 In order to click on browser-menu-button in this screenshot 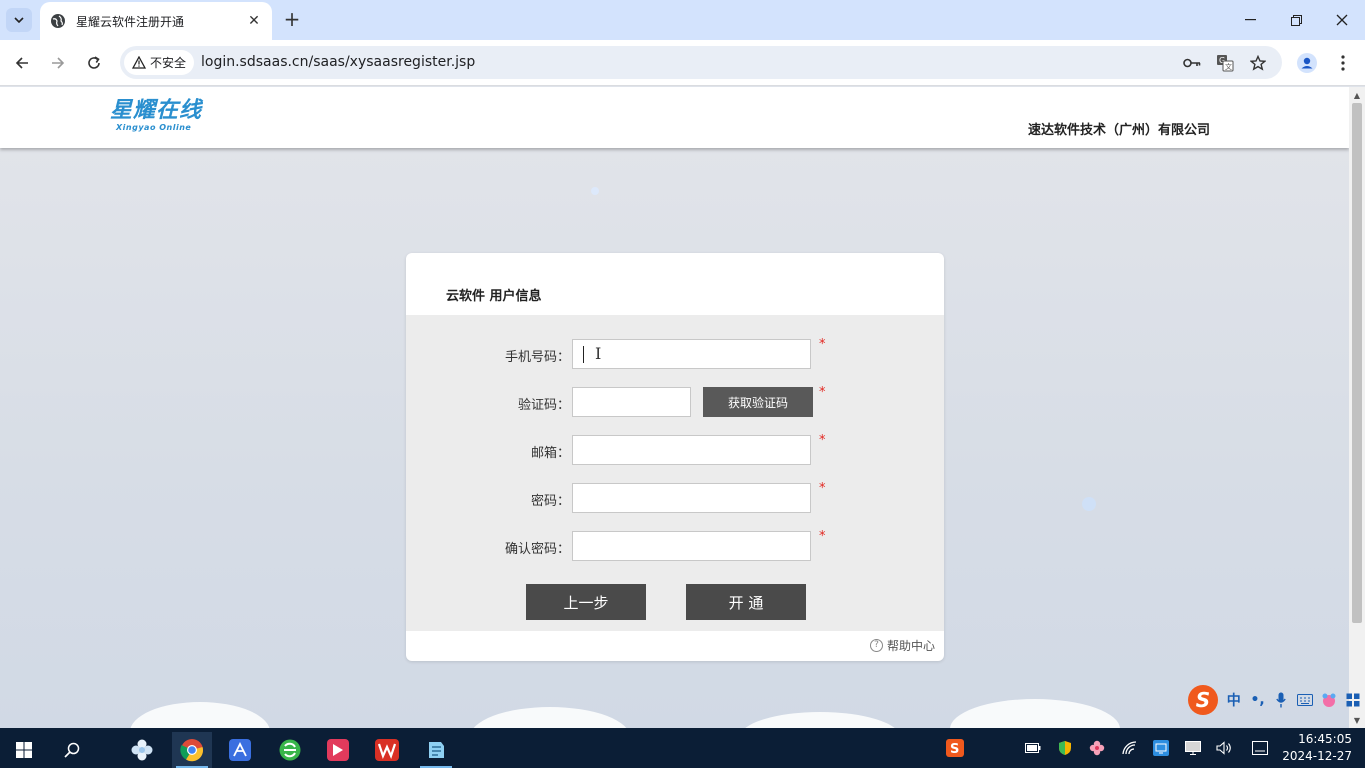, I will do `click(1343, 63)`.